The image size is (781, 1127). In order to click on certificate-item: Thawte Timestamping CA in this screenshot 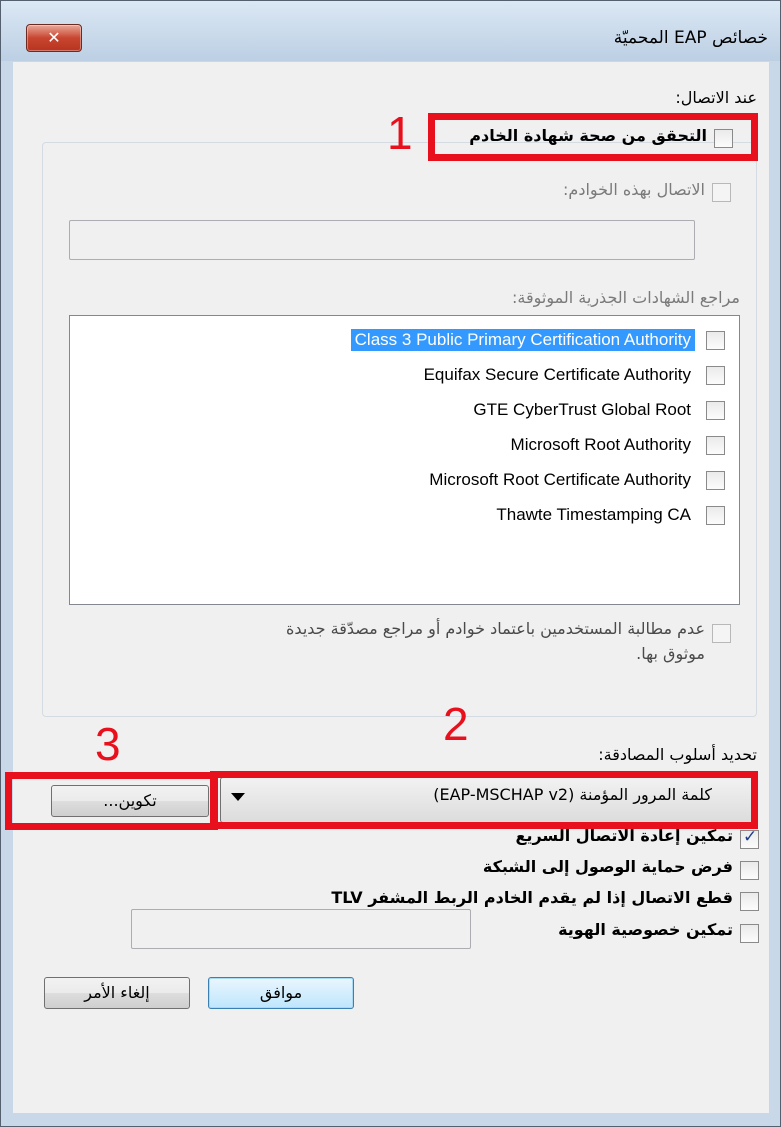, I will do `click(411, 516)`.